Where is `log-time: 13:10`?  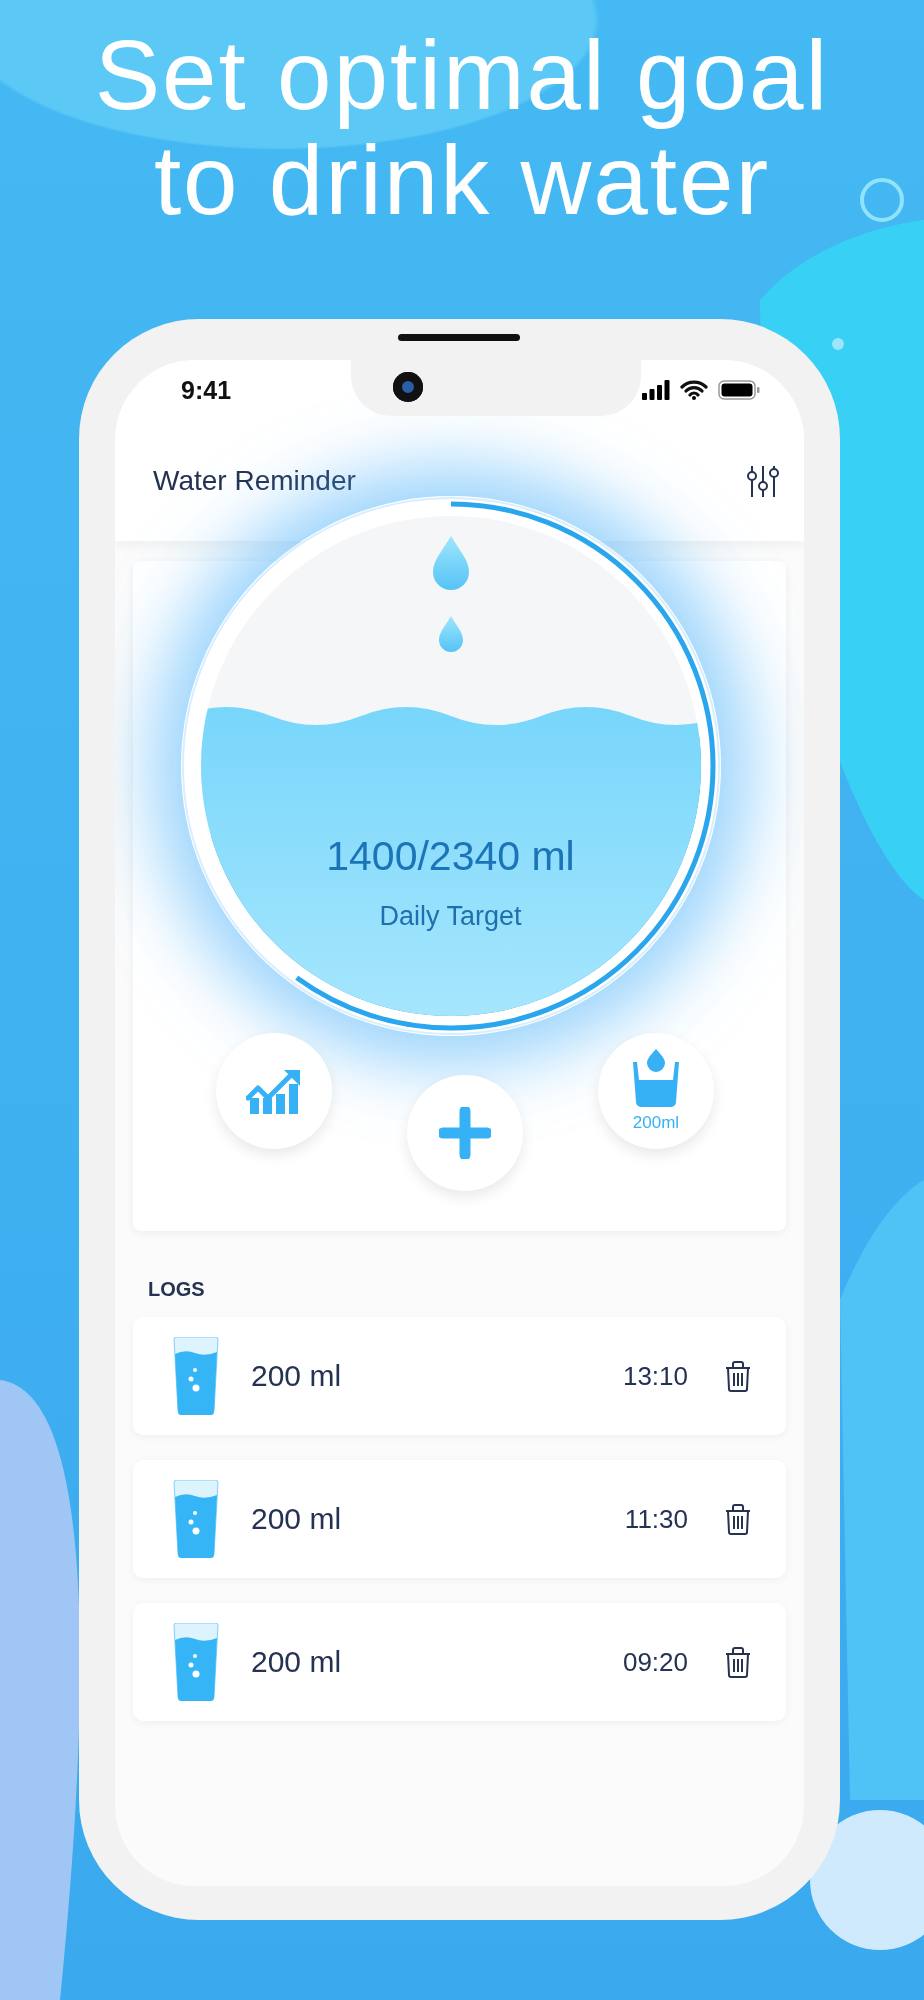
log-time: 13:10 is located at coordinates (655, 1376).